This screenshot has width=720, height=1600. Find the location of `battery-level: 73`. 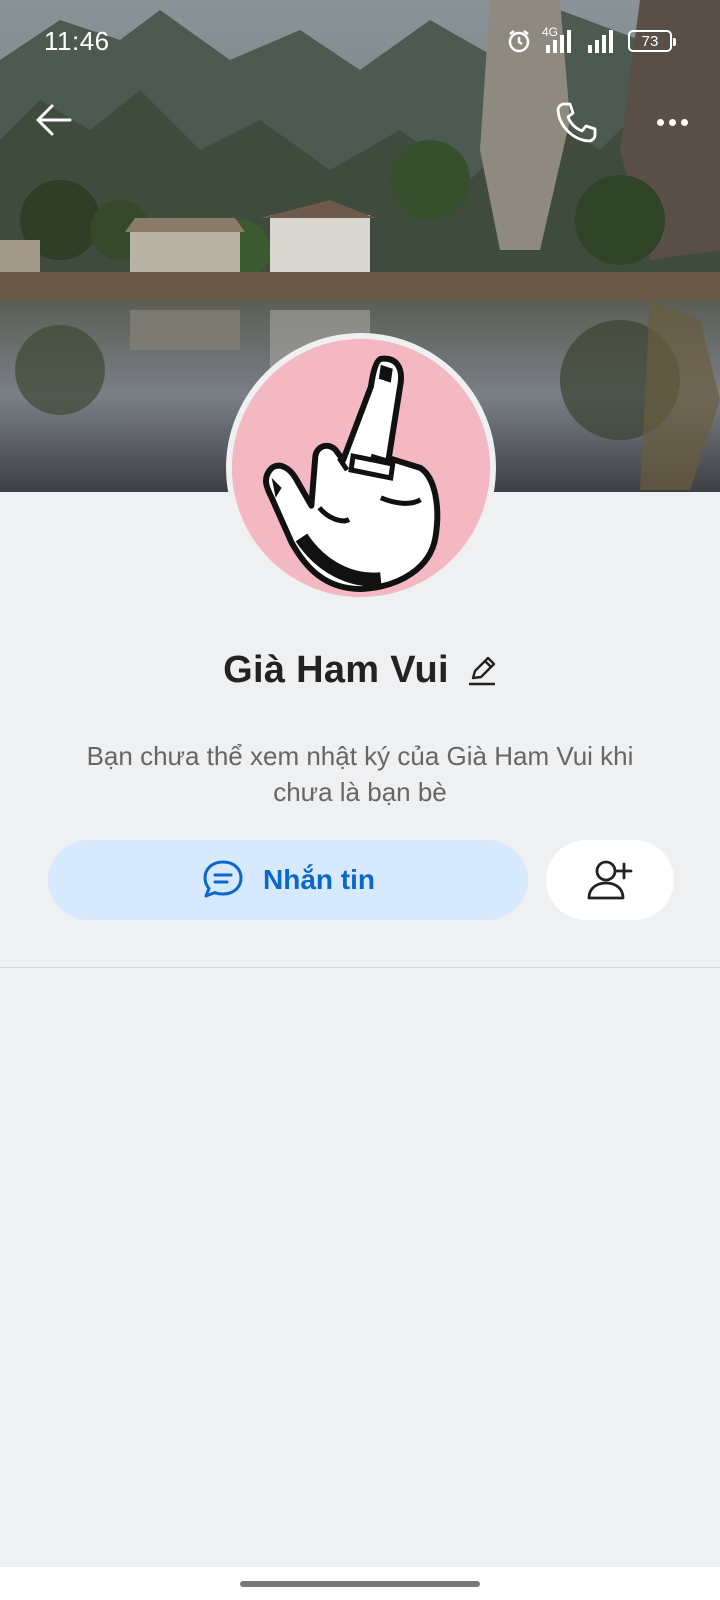

battery-level: 73 is located at coordinates (650, 41).